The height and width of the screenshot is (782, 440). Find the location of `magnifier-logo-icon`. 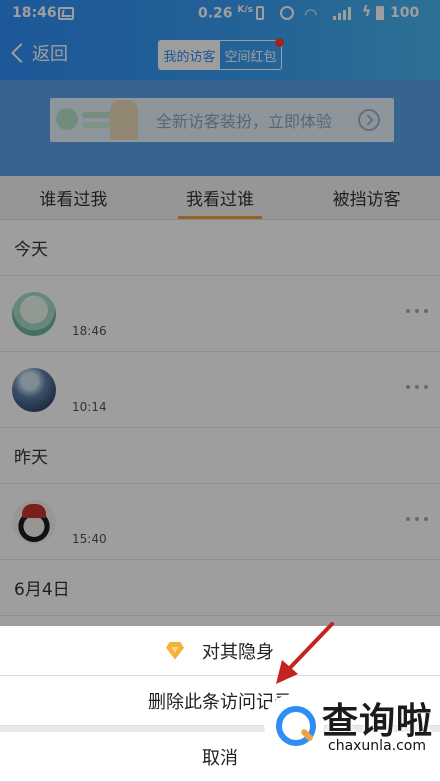

magnifier-logo-icon is located at coordinates (294, 724).